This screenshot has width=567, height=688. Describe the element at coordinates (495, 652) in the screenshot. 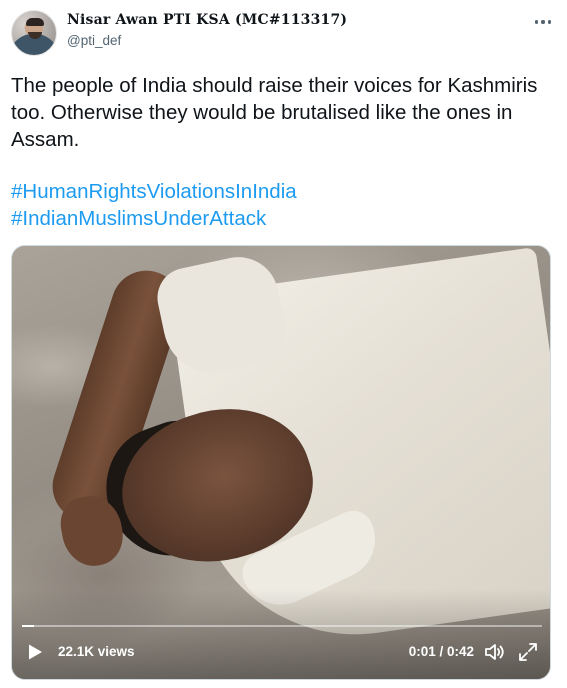

I see `volume-icon` at that location.